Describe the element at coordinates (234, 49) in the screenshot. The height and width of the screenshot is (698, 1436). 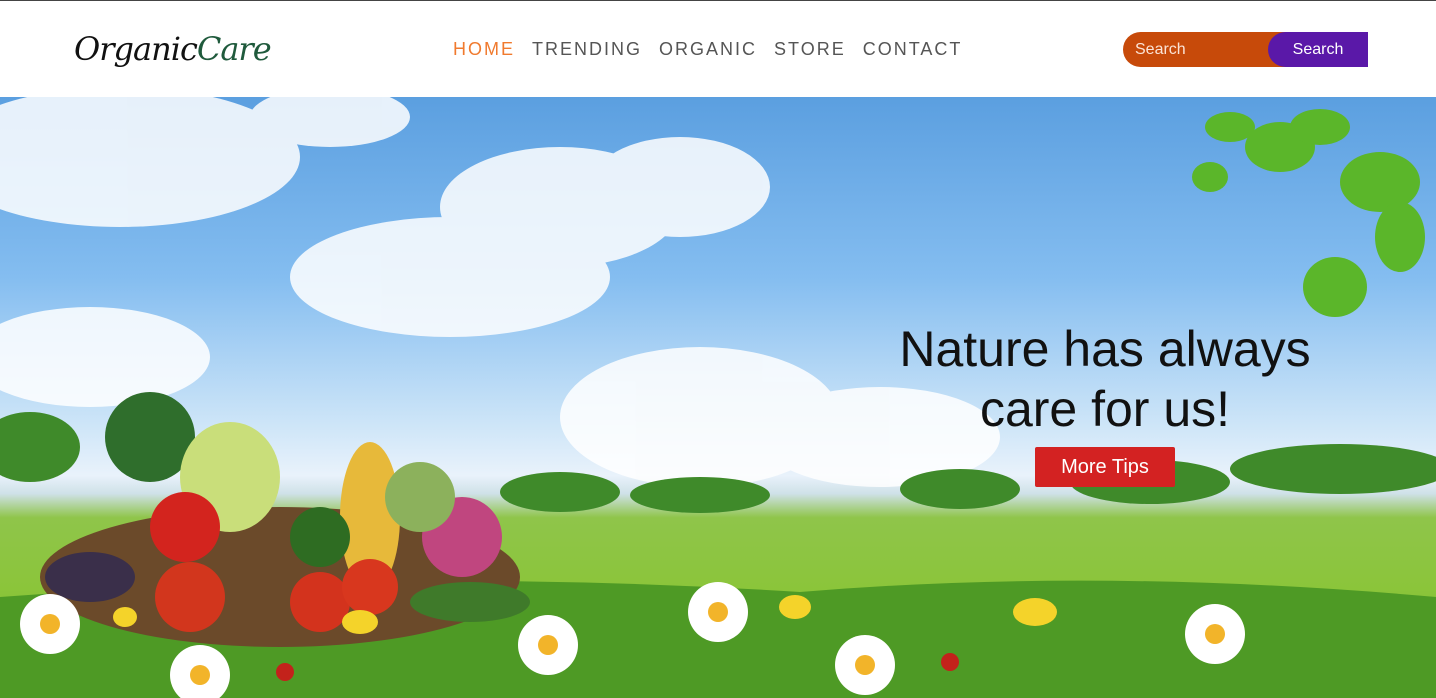
I see `logo-part-care: Care` at that location.